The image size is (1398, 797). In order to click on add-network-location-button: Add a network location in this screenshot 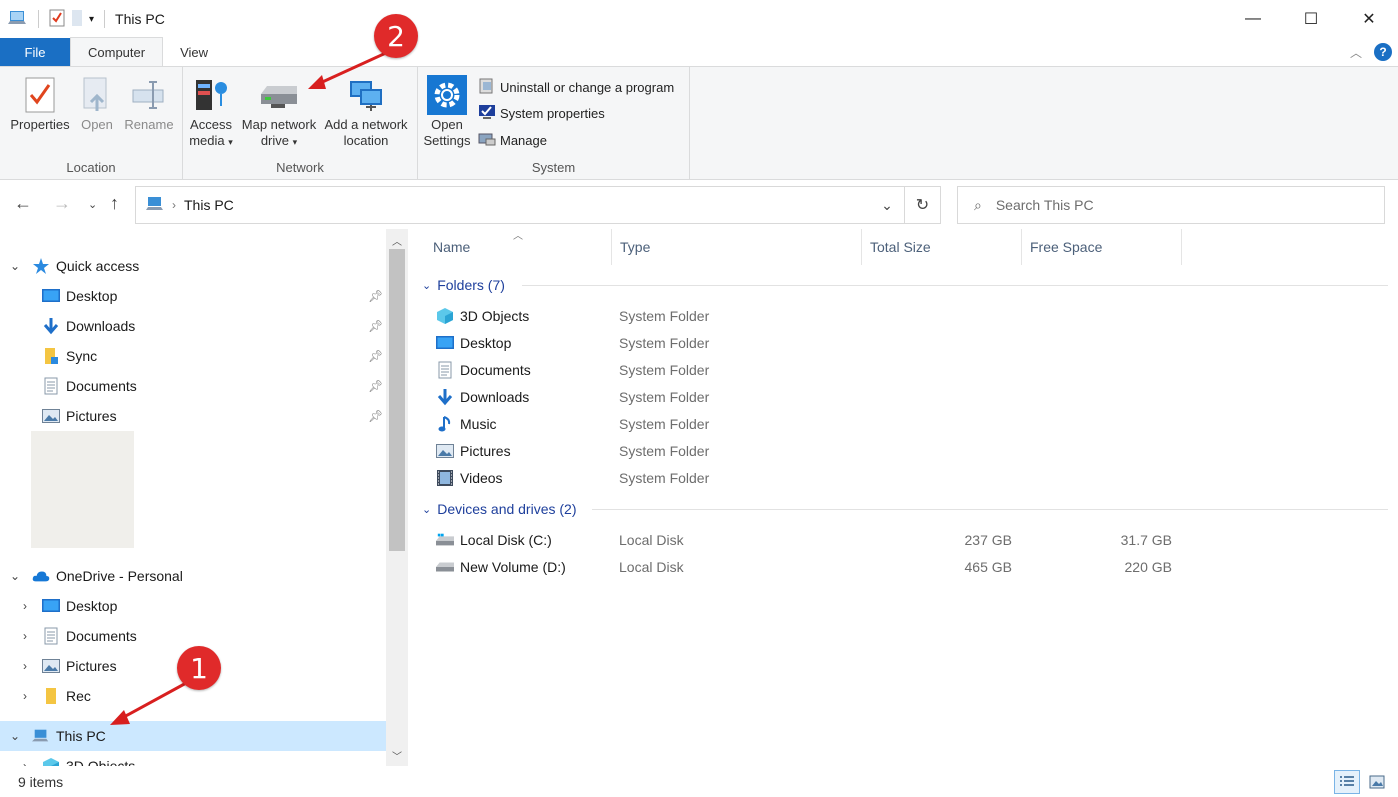, I will do `click(366, 111)`.